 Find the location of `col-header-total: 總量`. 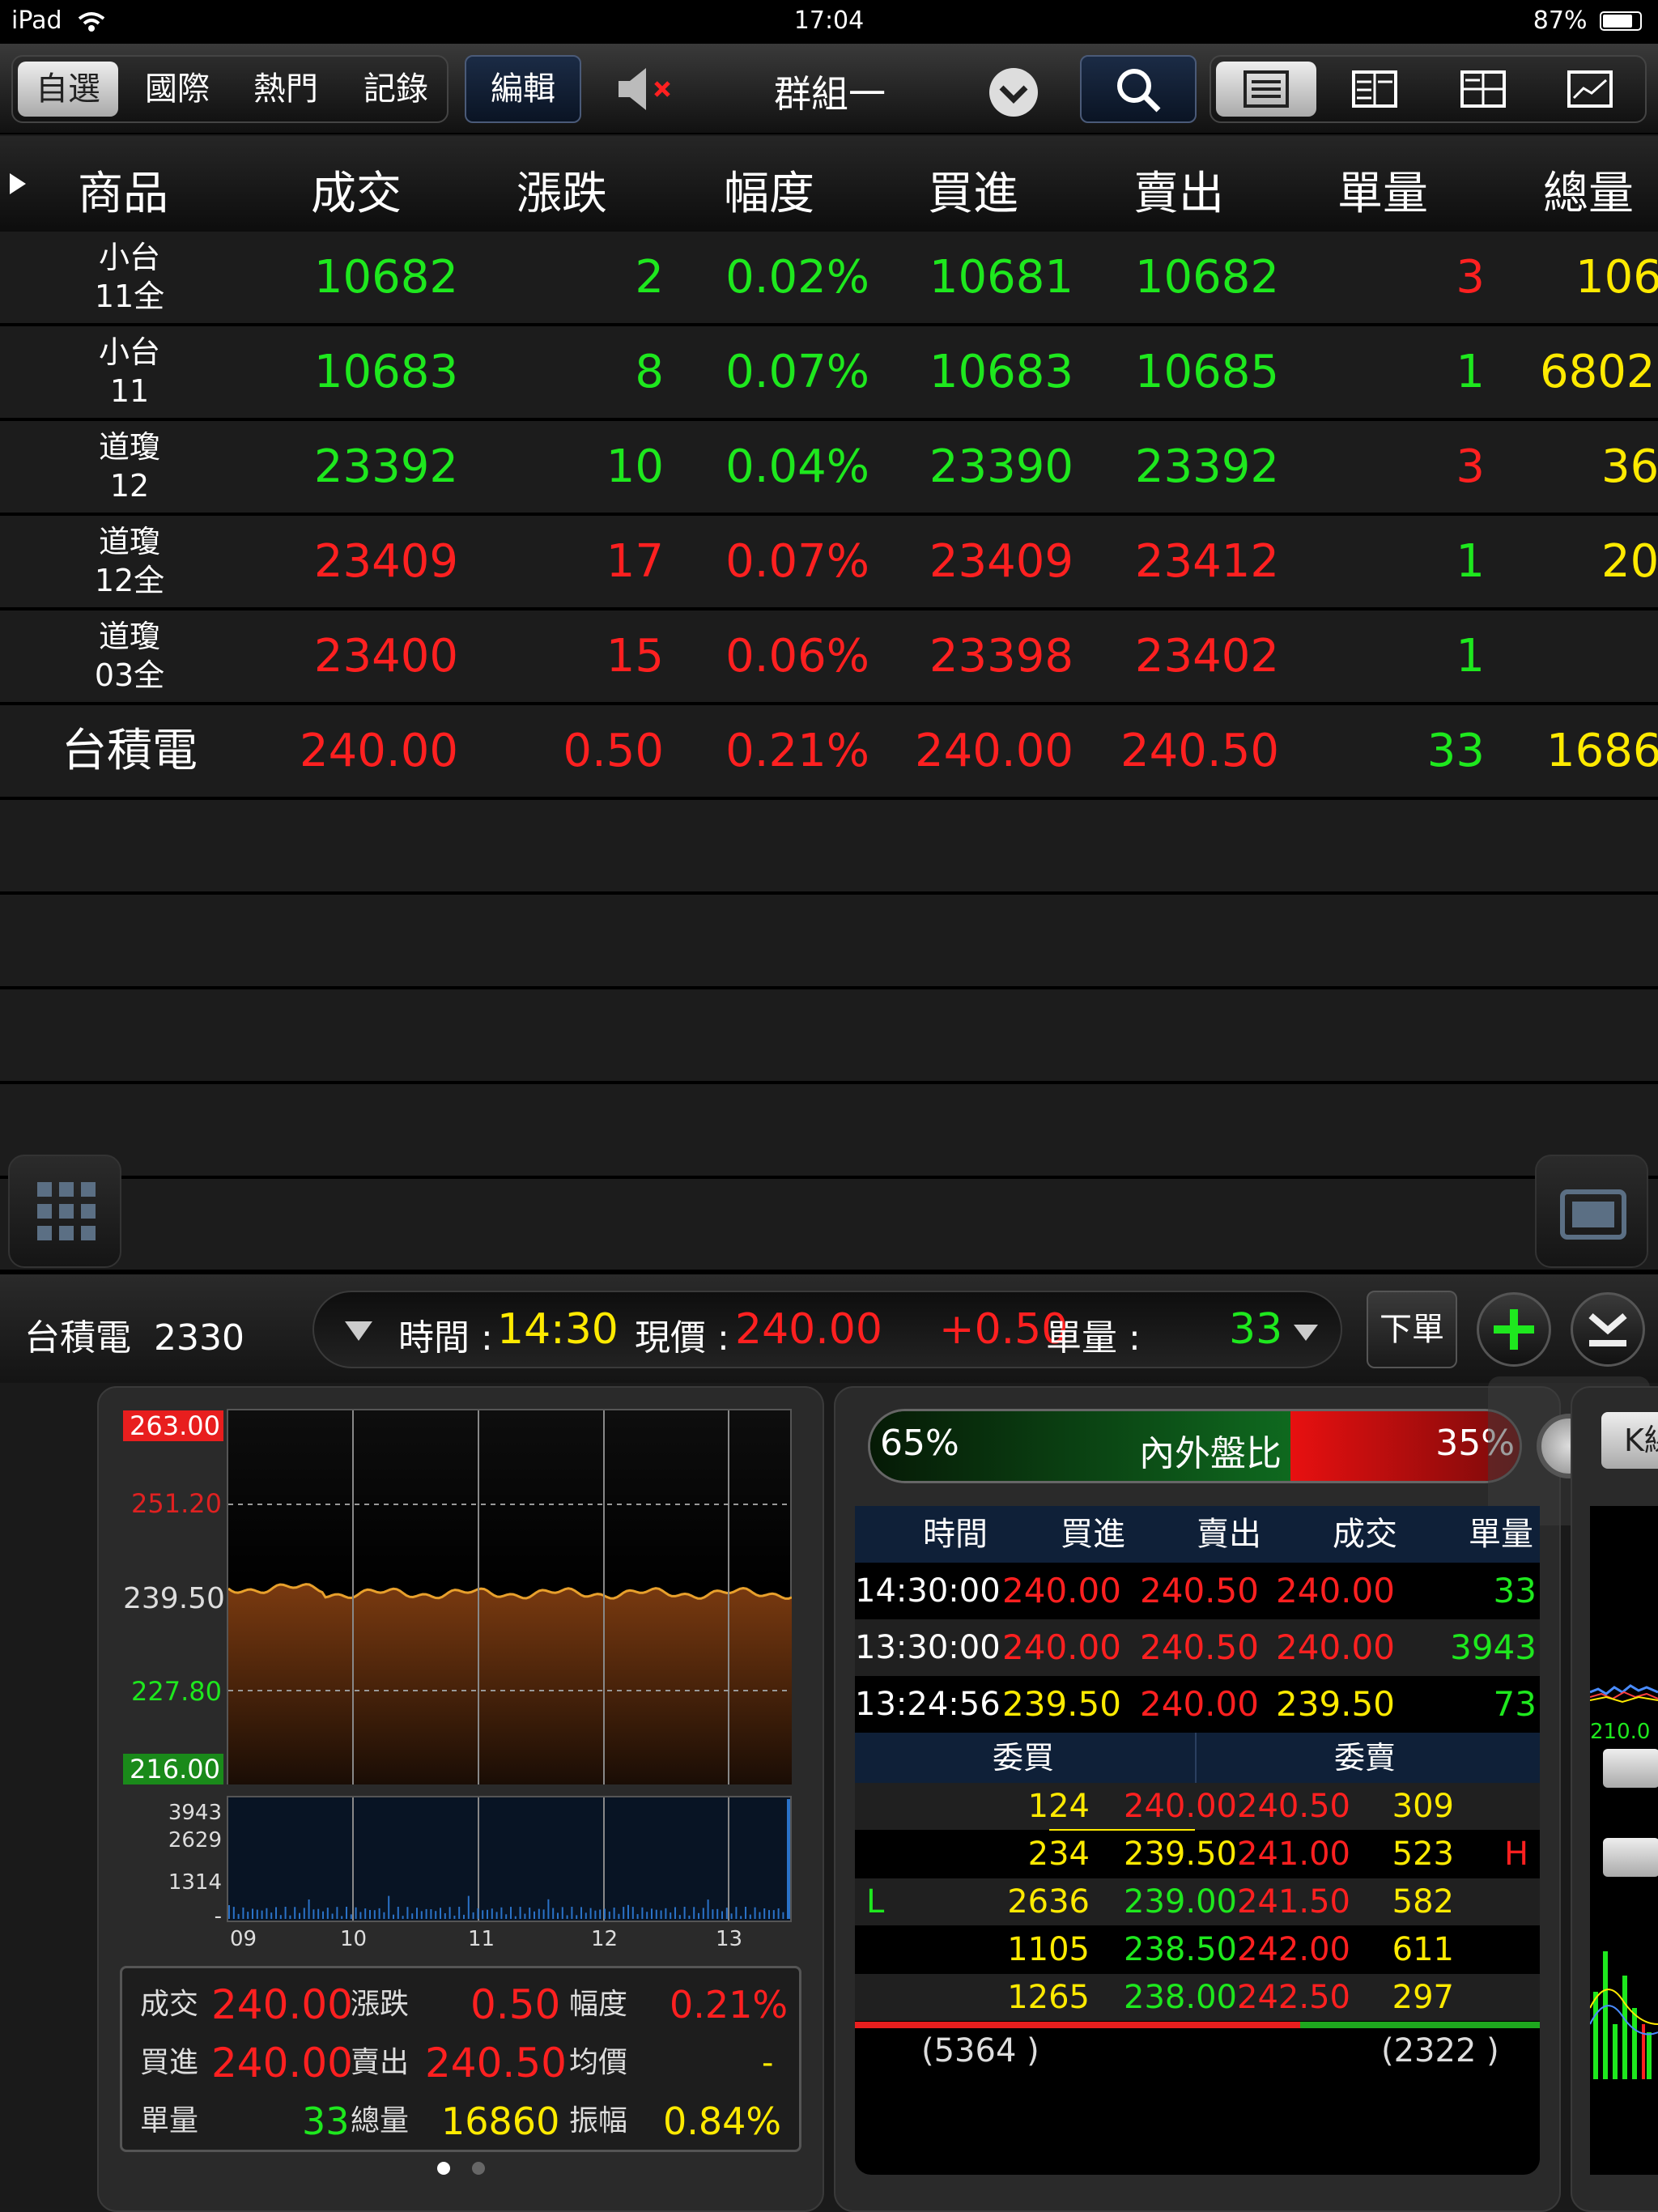

col-header-total: 總量 is located at coordinates (1588, 190).